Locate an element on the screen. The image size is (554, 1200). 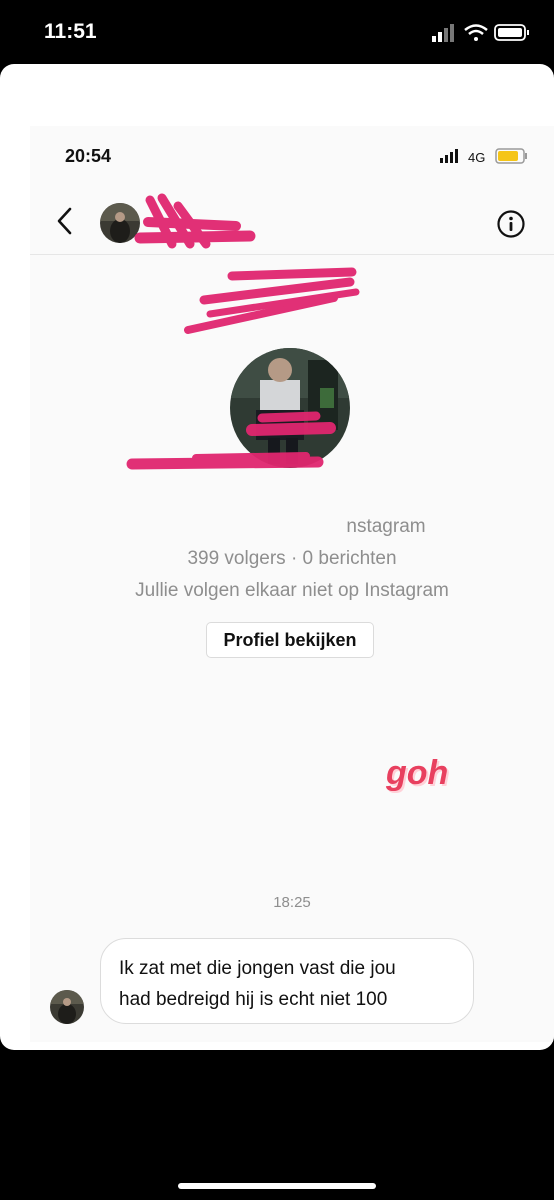
message-timestamp: 18:25 is located at coordinates (292, 902).